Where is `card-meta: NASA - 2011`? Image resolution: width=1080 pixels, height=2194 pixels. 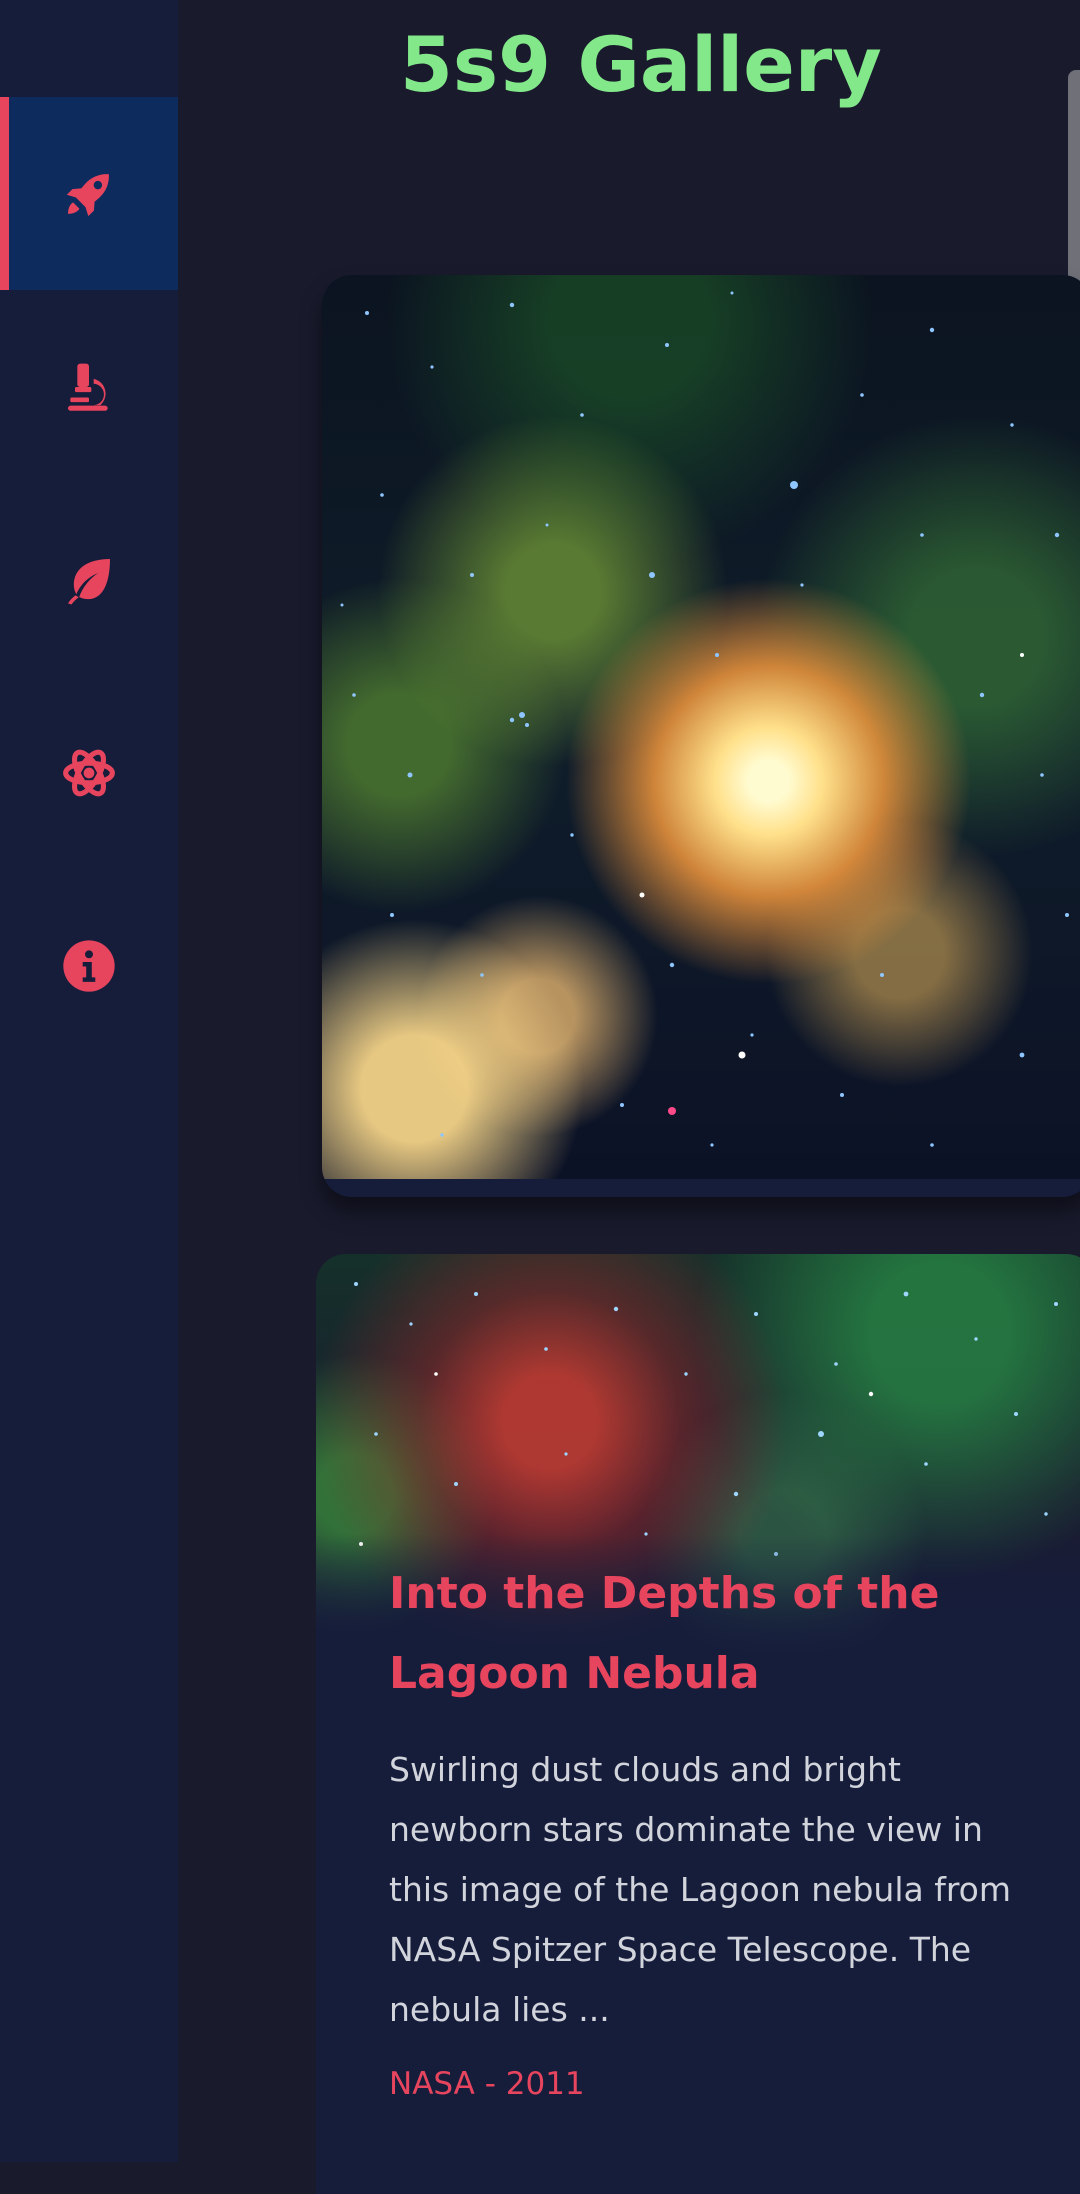
card-meta: NASA - 2011 is located at coordinates (487, 2084).